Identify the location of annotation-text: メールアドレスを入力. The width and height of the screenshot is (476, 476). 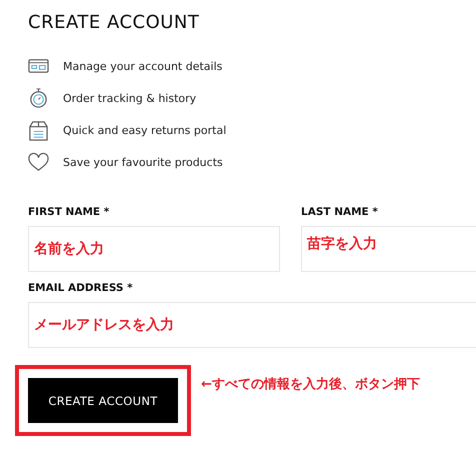
(104, 325).